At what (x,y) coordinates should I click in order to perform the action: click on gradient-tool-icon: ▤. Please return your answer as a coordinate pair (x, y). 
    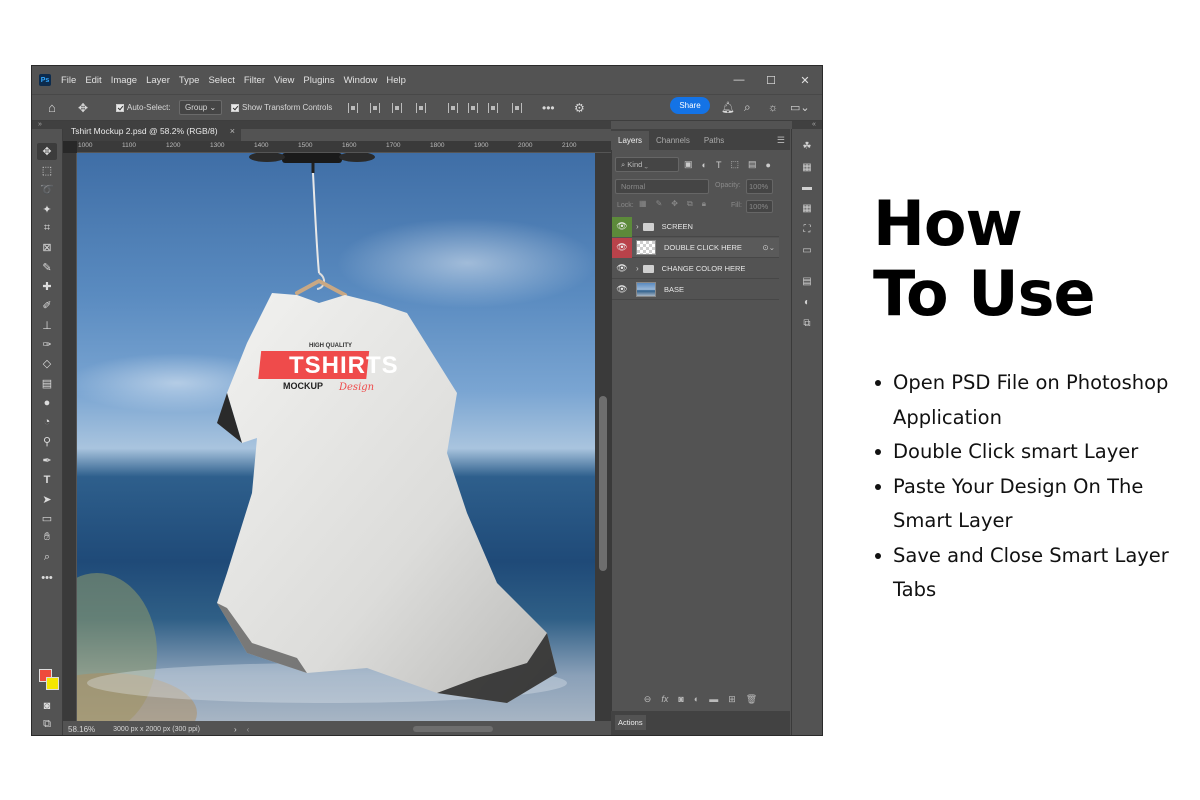
    Looking at the image, I should click on (47, 383).